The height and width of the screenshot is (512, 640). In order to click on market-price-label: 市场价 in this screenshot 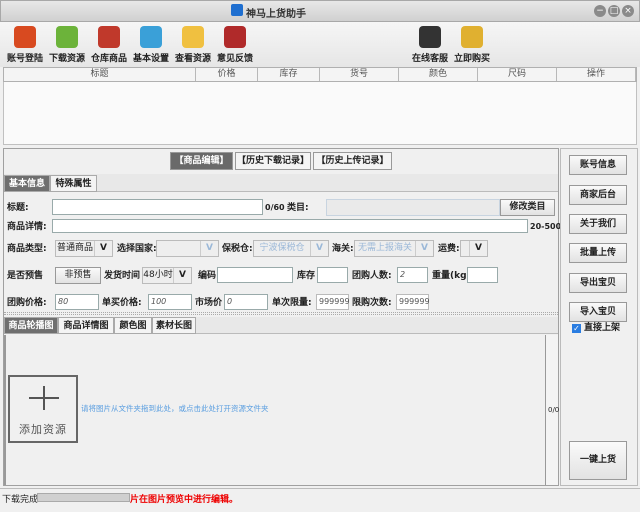, I will do `click(209, 303)`.